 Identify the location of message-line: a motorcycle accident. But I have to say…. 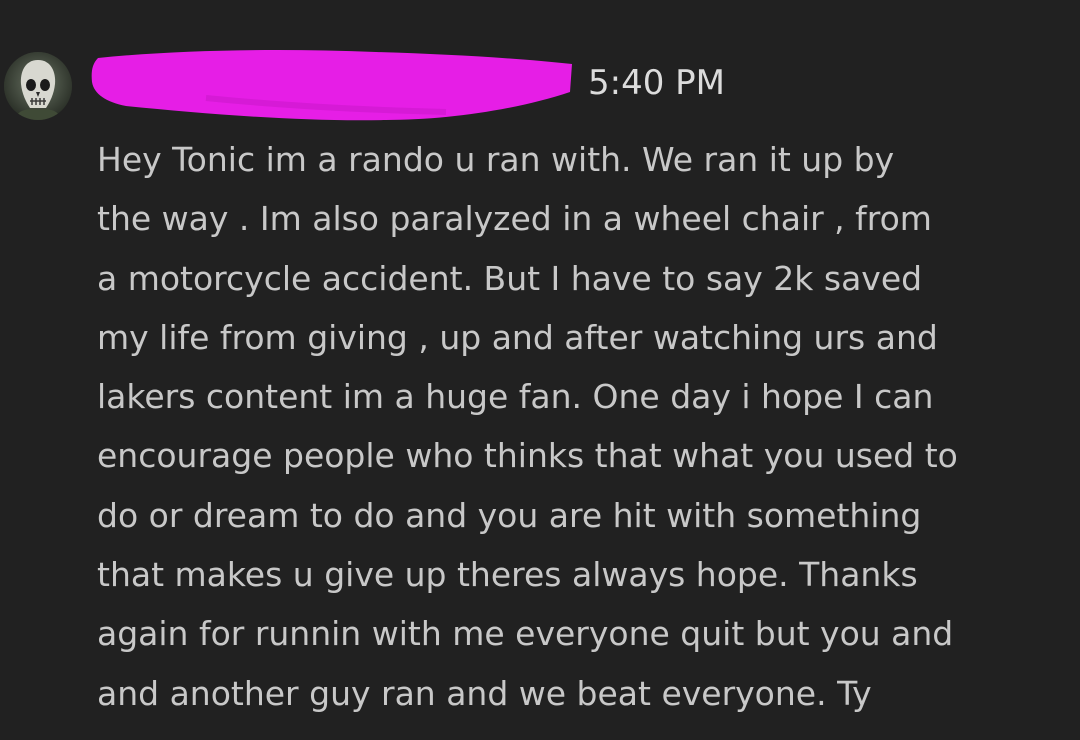
(510, 278).